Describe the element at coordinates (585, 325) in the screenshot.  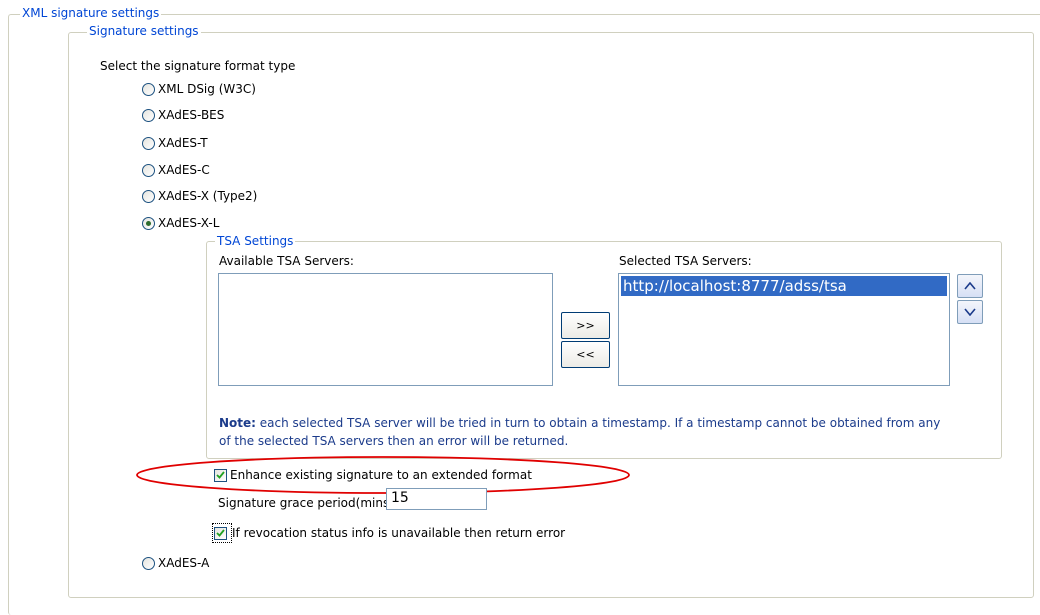
I see `add-tsa-button: >>` at that location.